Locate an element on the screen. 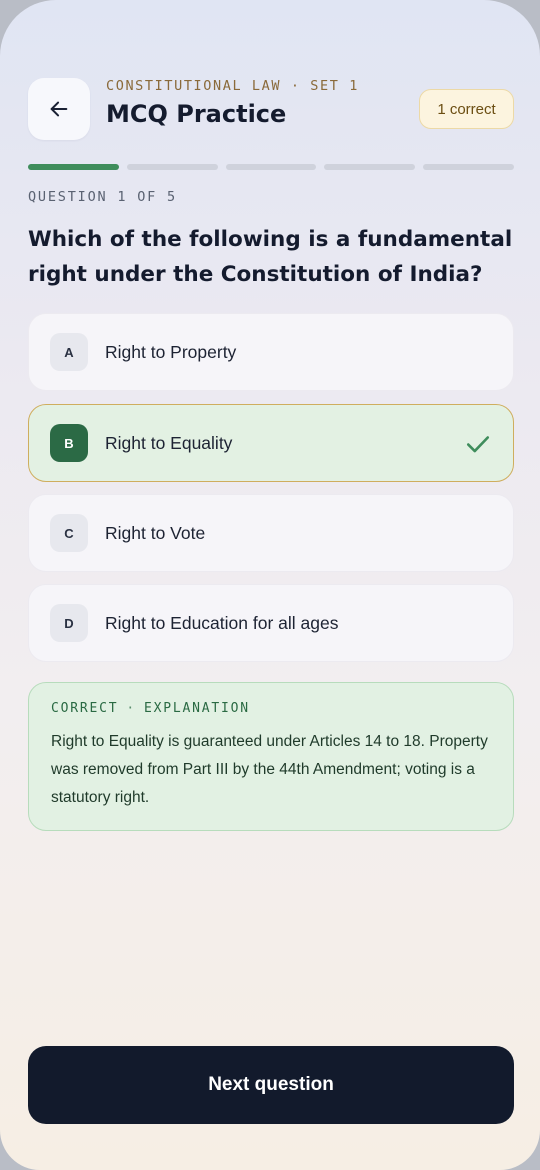  option-letter: B is located at coordinates (69, 443).